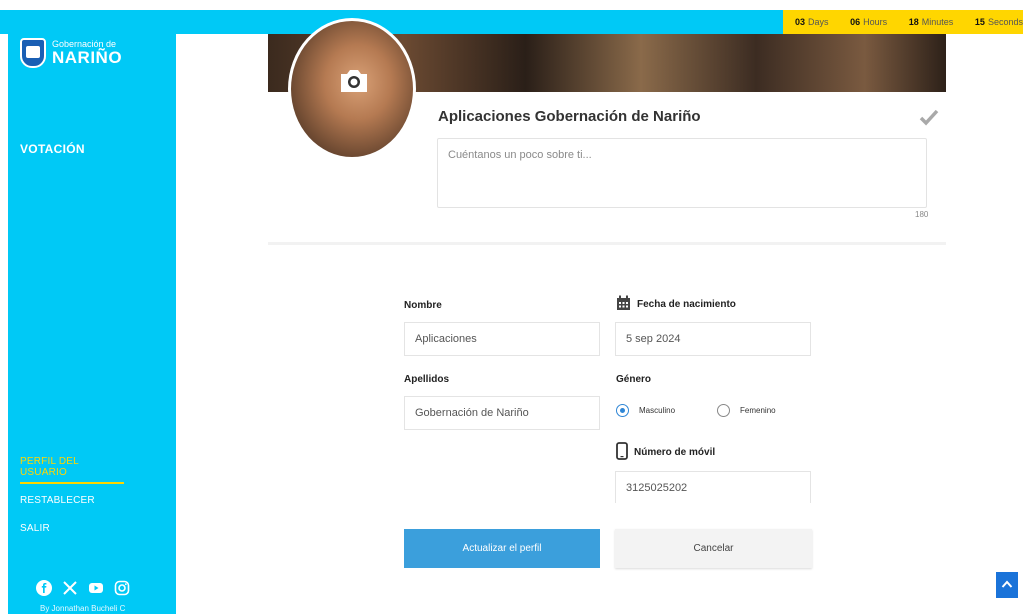  I want to click on genero-radio-group: Masculino Femenino, so click(717, 410).